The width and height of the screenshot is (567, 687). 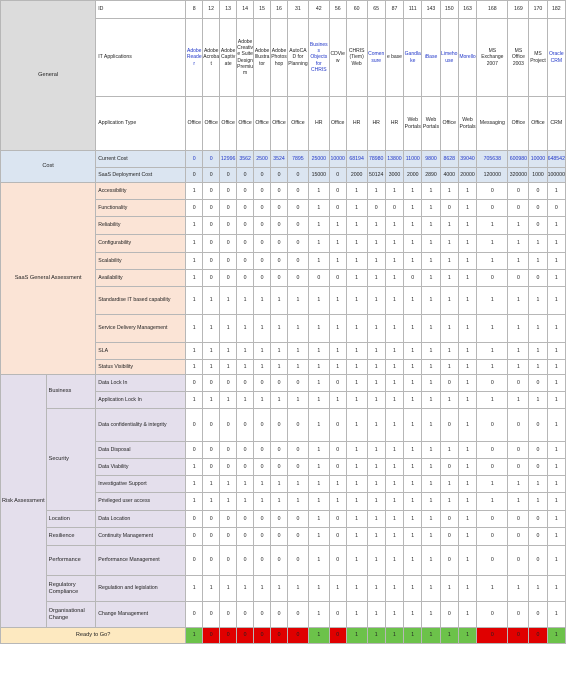 I want to click on deploy-cost-cell: 320000, so click(x=518, y=175).